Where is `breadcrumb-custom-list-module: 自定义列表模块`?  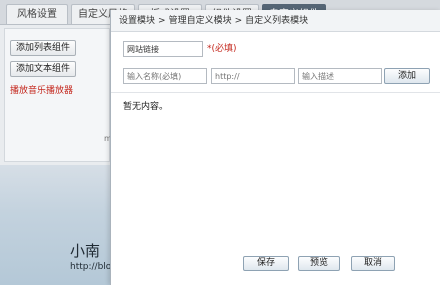
breadcrumb-custom-list-module: 自定义列表模块 is located at coordinates (277, 21).